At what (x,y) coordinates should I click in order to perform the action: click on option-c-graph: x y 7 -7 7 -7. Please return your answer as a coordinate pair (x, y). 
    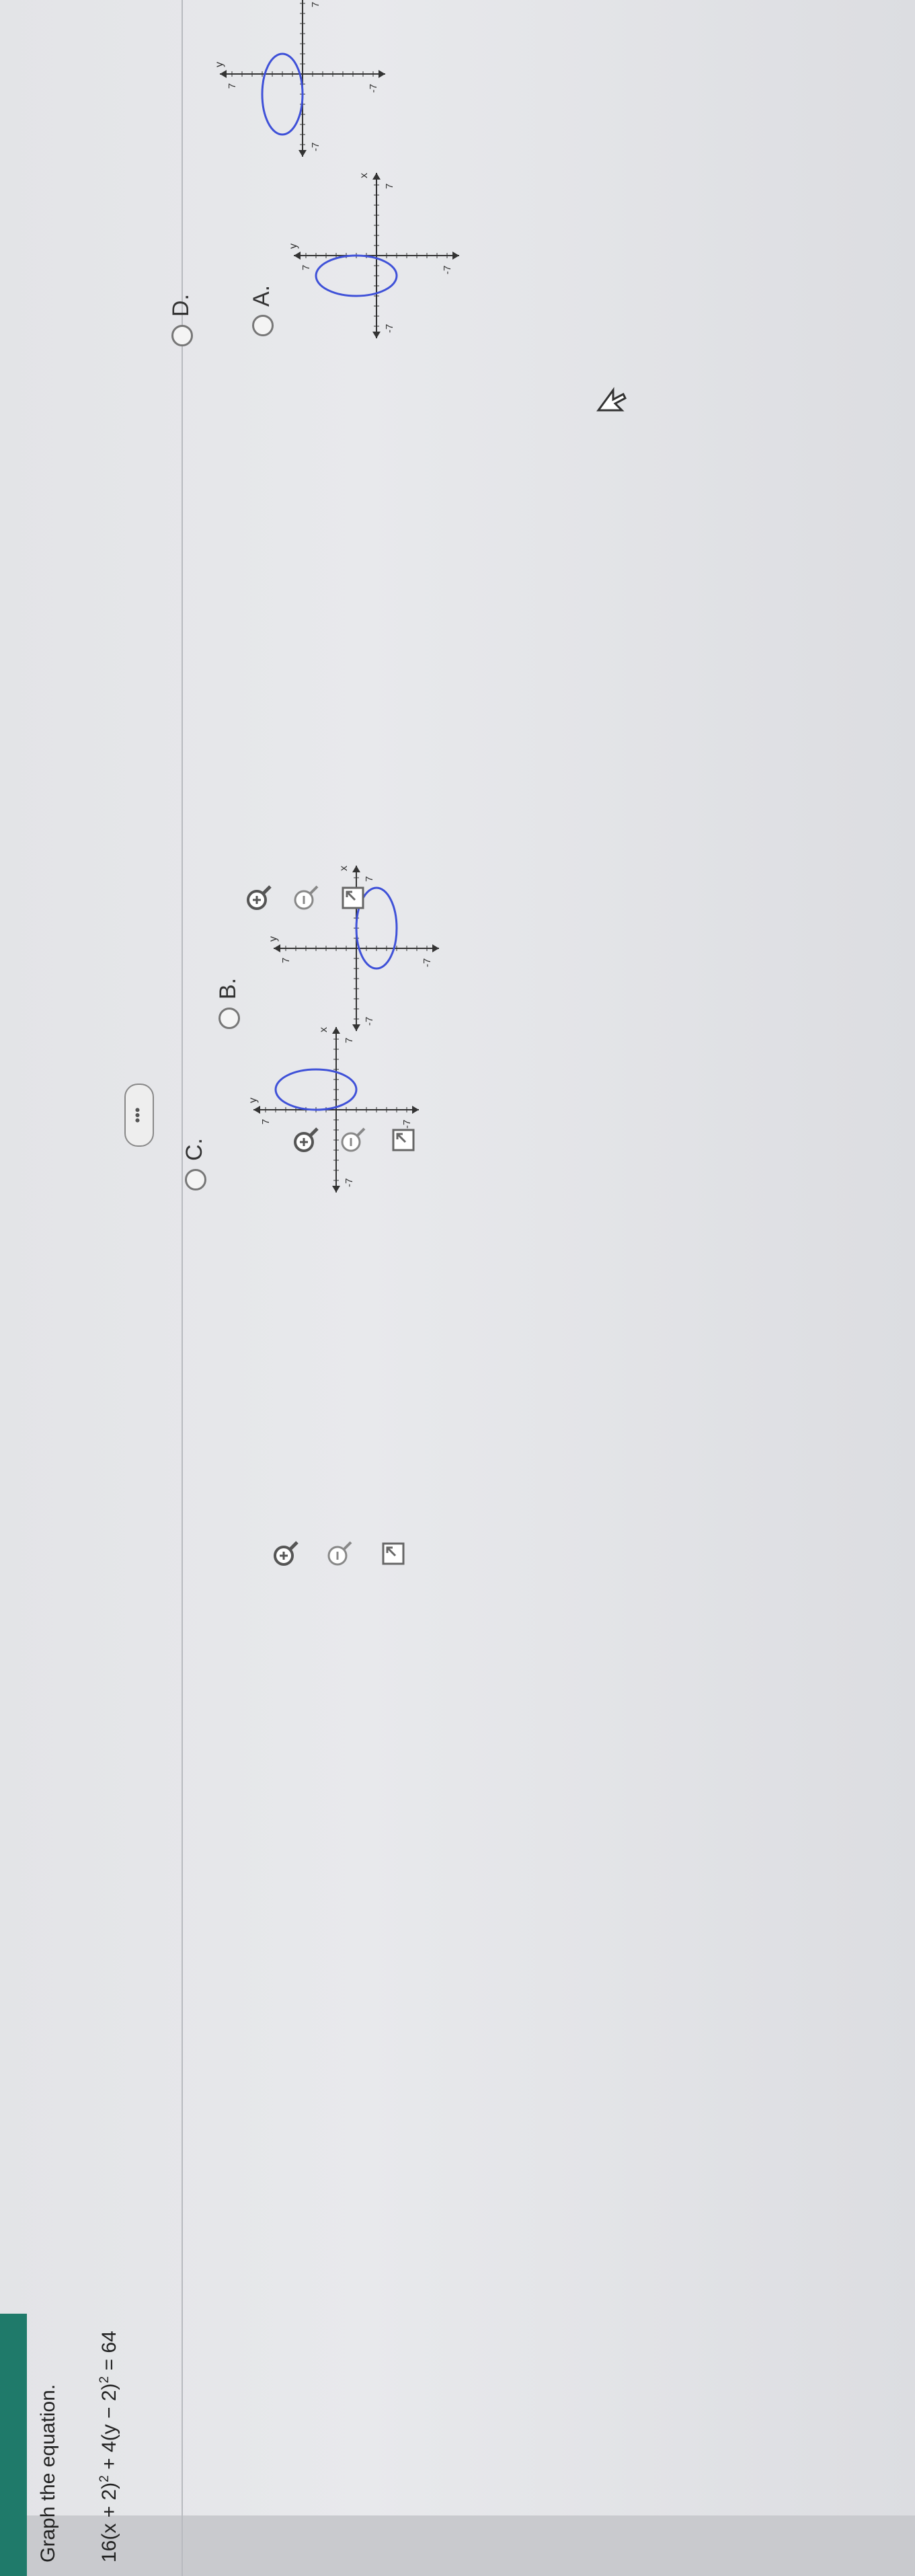
    Looking at the image, I should click on (336, 1109).